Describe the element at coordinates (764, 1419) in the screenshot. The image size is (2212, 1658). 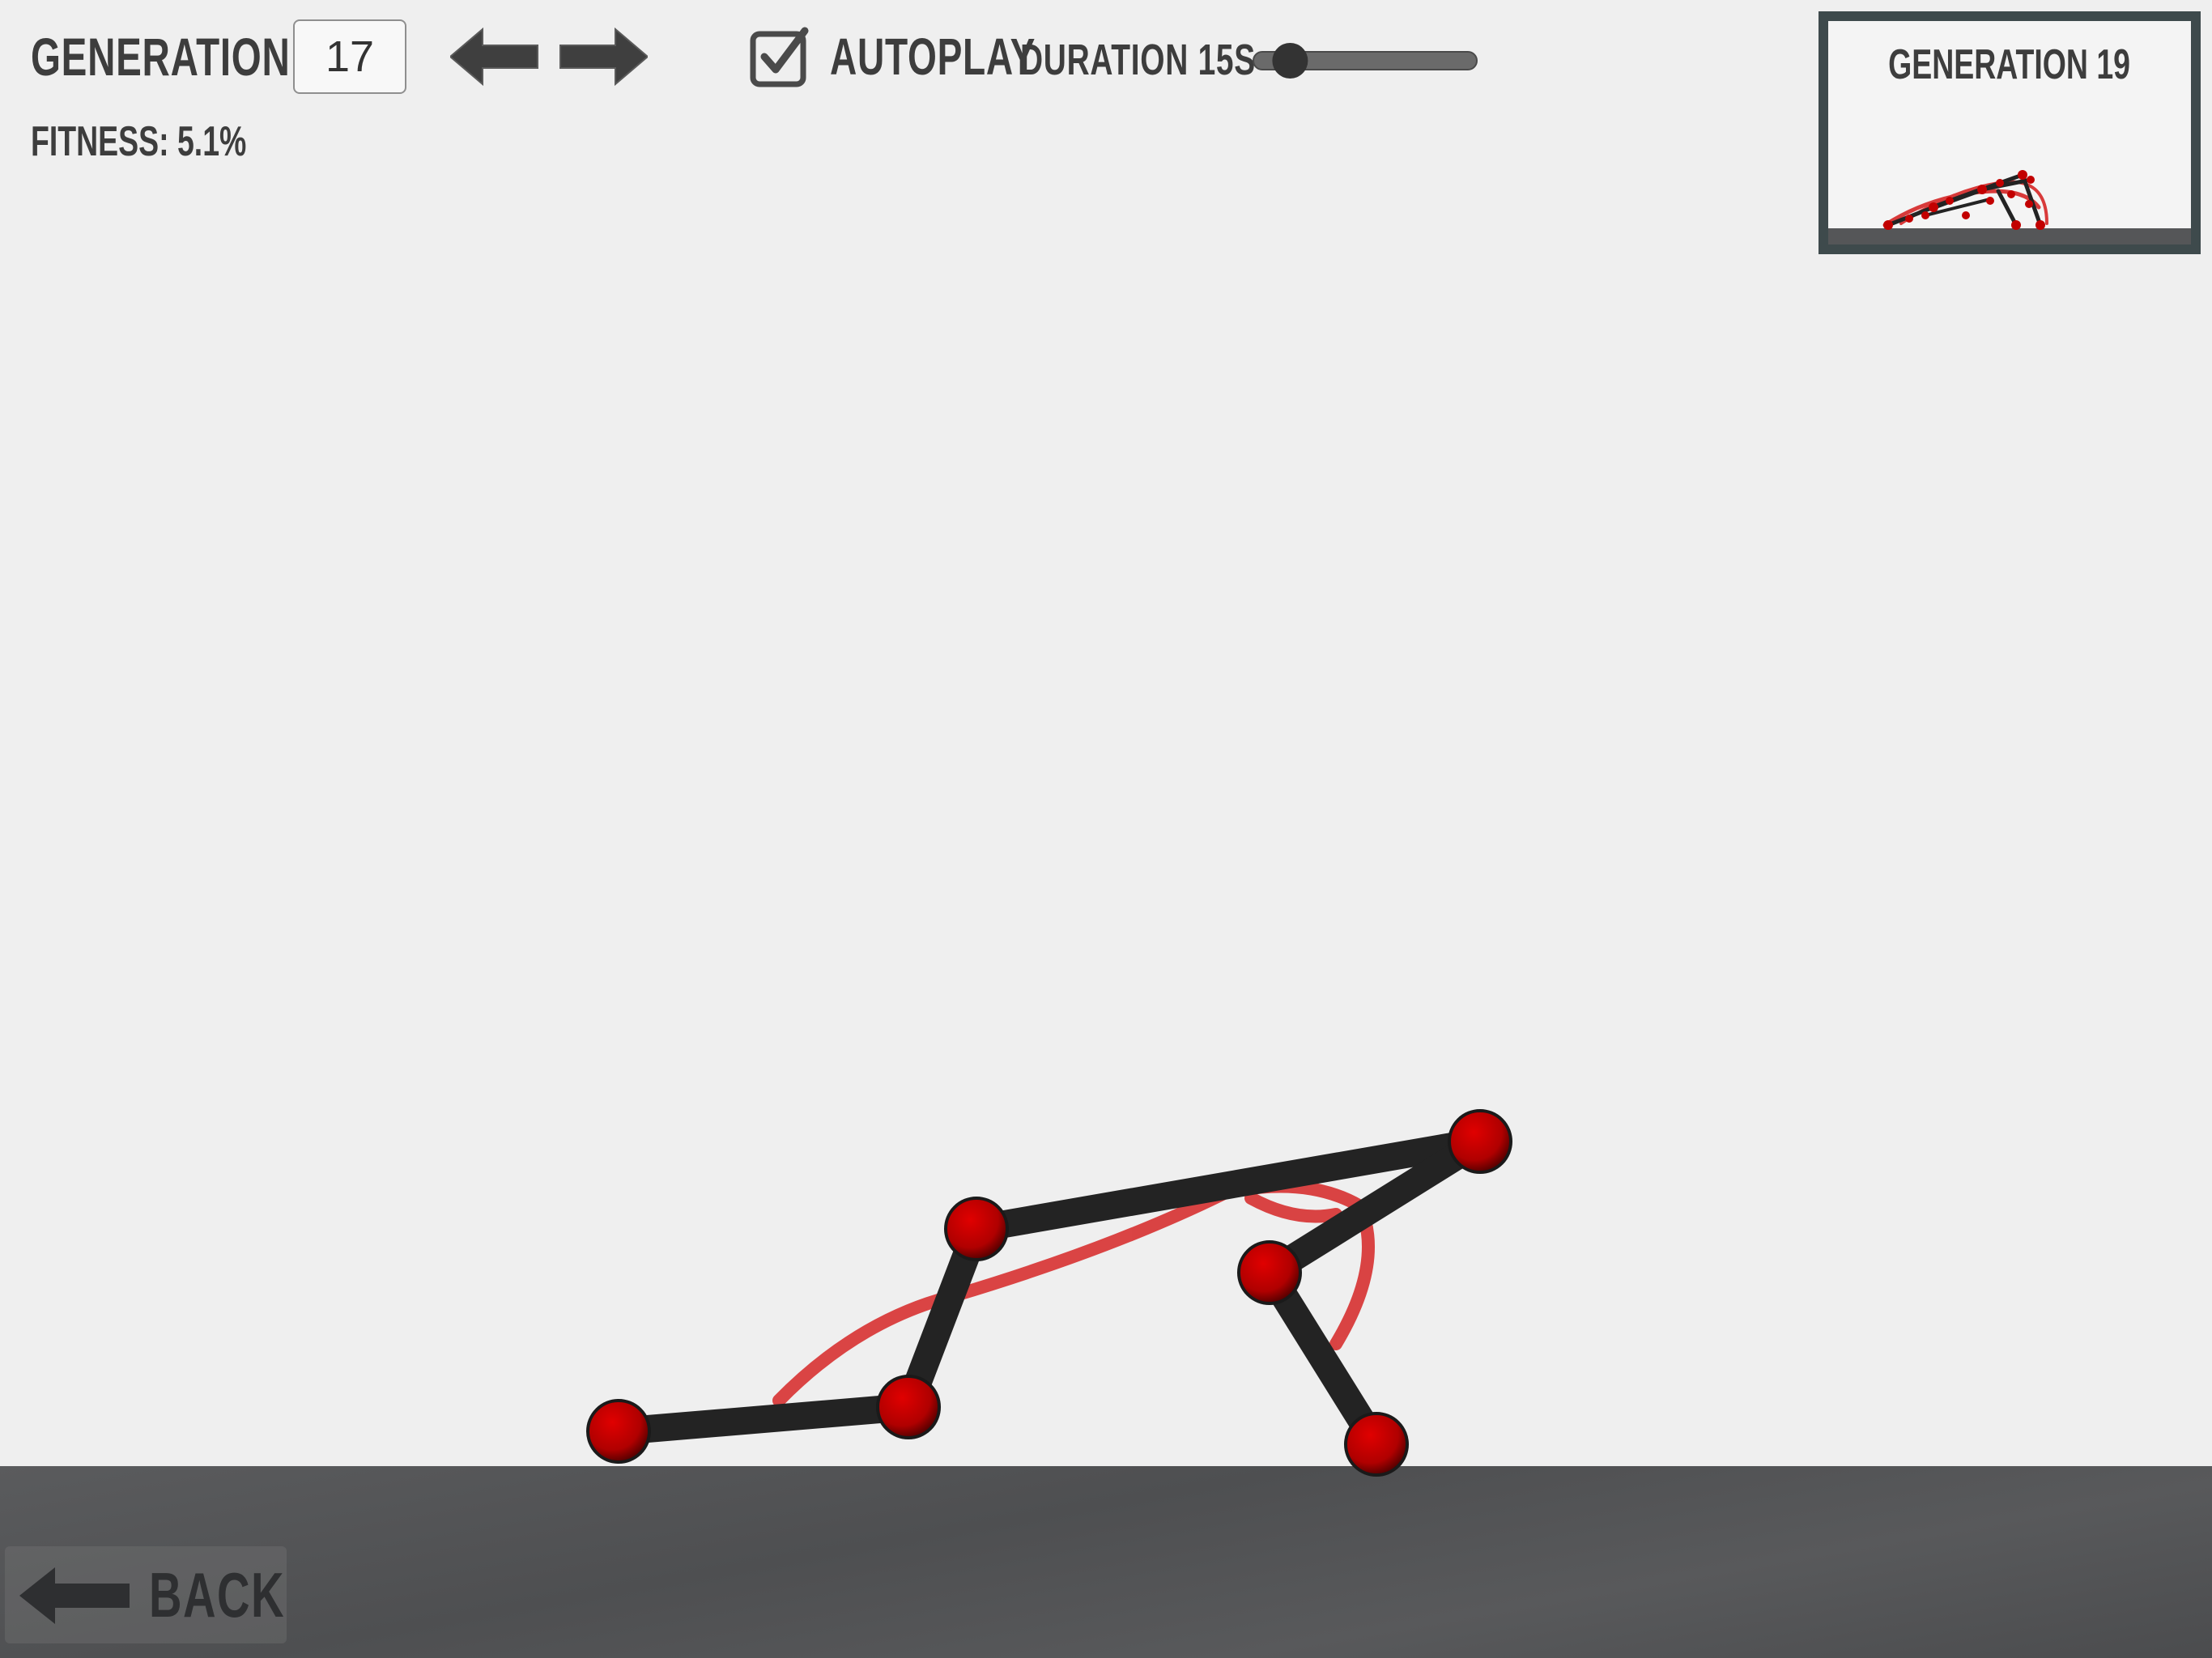
I see `bone` at that location.